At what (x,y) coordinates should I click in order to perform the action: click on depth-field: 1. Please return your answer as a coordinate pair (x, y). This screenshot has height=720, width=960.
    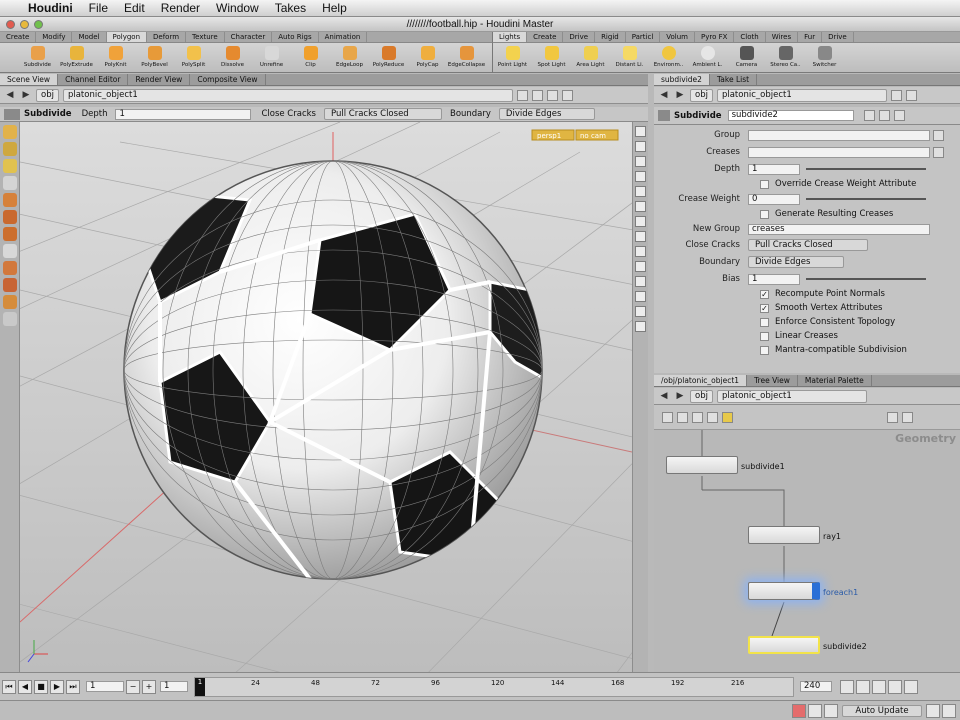
    Looking at the image, I should click on (183, 114).